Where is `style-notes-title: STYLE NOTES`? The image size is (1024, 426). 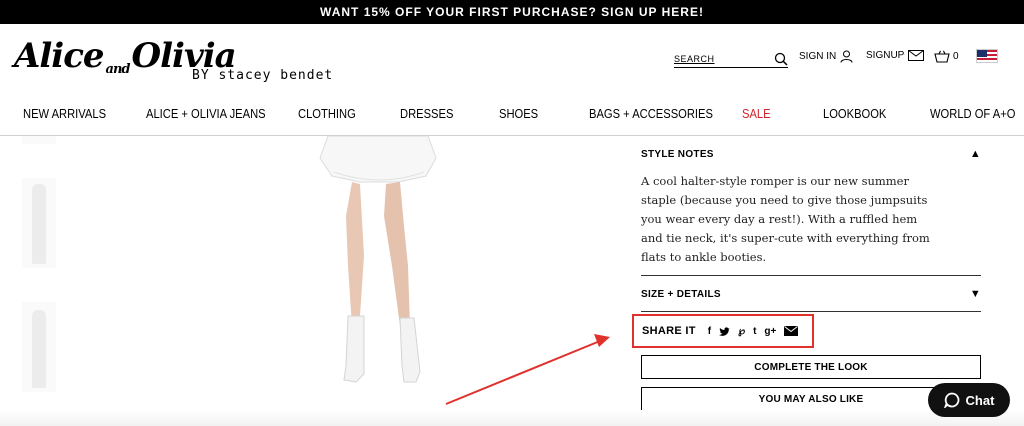 style-notes-title: STYLE NOTES is located at coordinates (677, 154).